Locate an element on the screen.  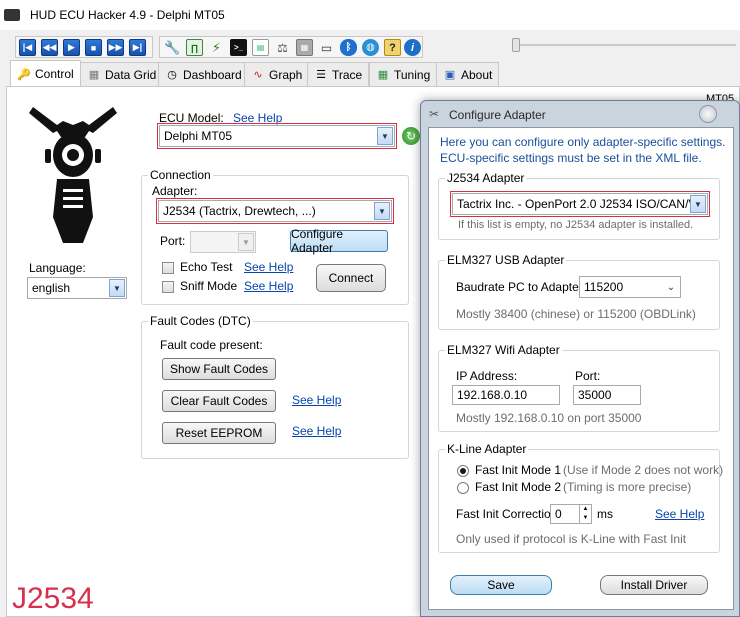
wrench-icon: 🔧 is located at coordinates (172, 47).